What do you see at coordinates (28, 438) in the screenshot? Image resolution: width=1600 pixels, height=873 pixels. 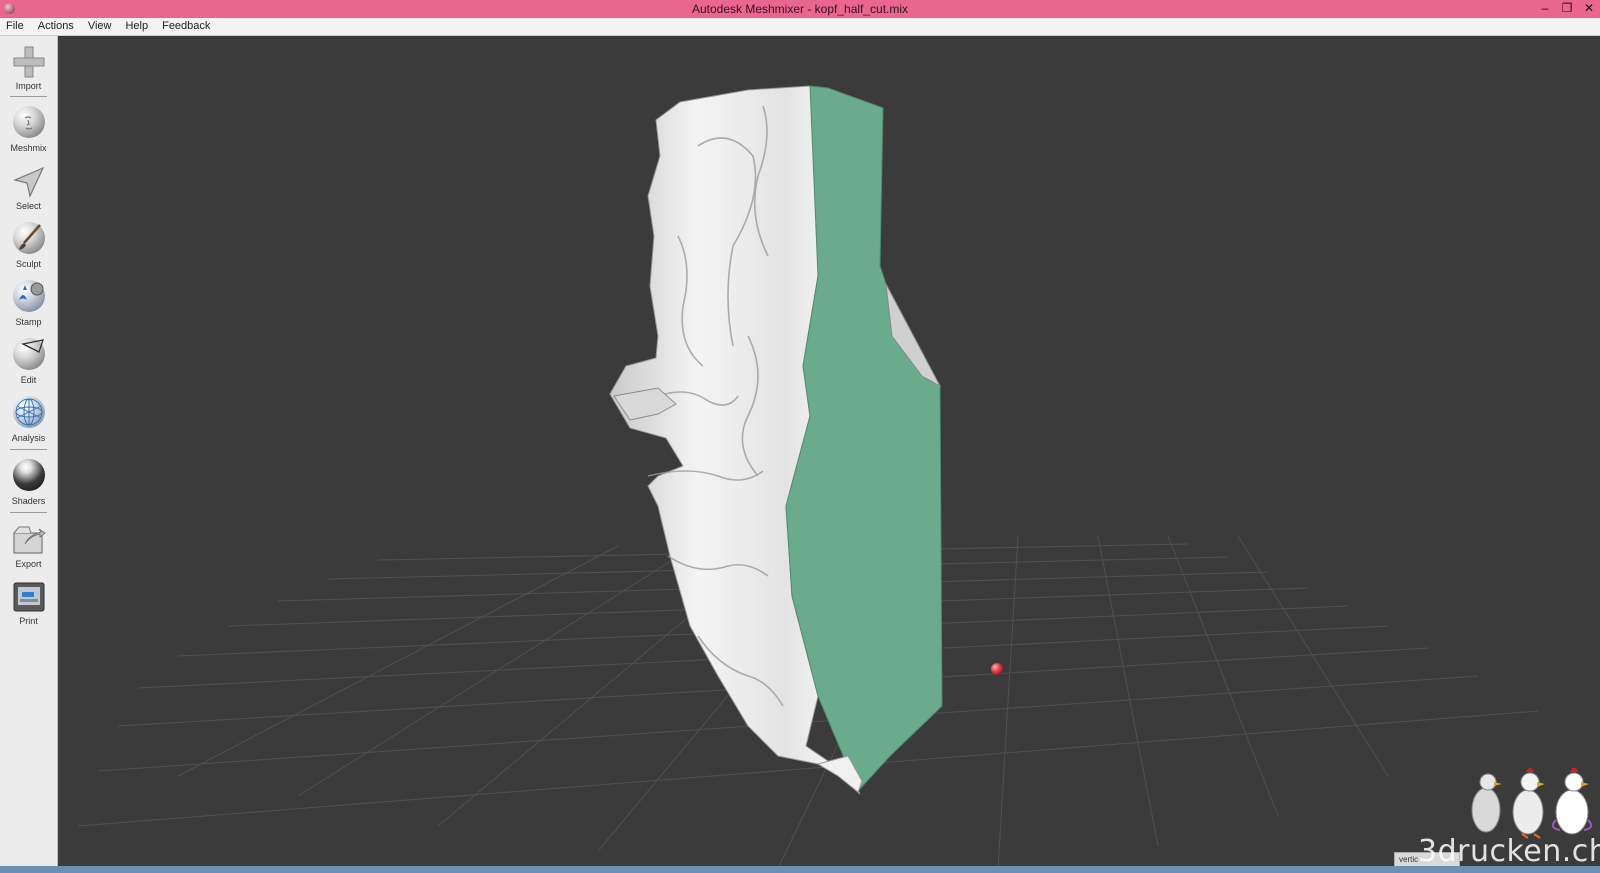 I see `analysis-label: Analysis` at bounding box center [28, 438].